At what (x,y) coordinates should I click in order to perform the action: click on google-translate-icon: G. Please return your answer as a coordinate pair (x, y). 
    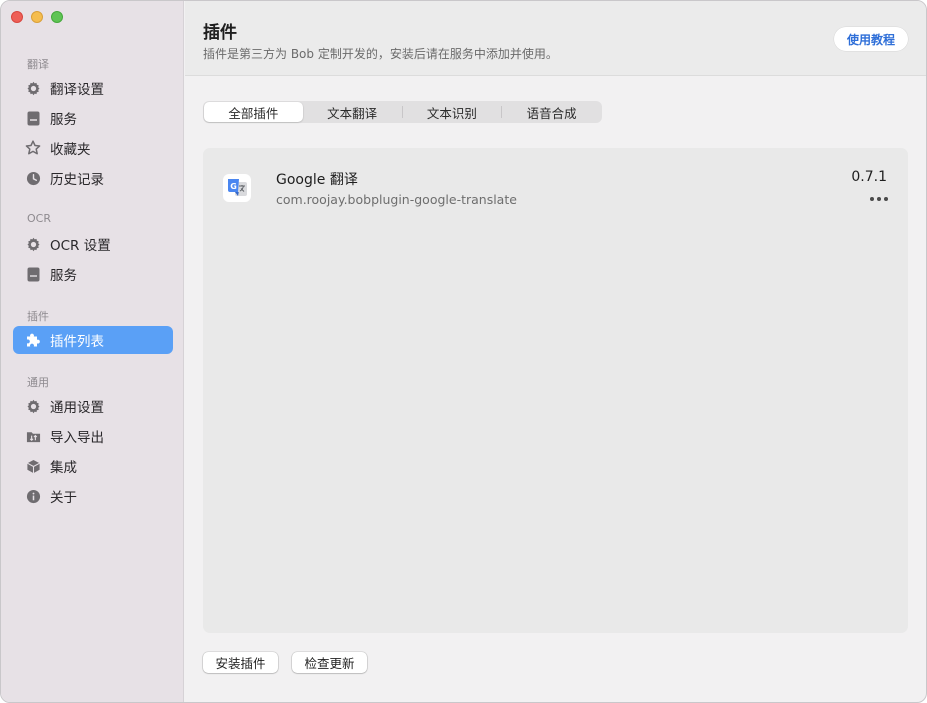
    Looking at the image, I should click on (237, 188).